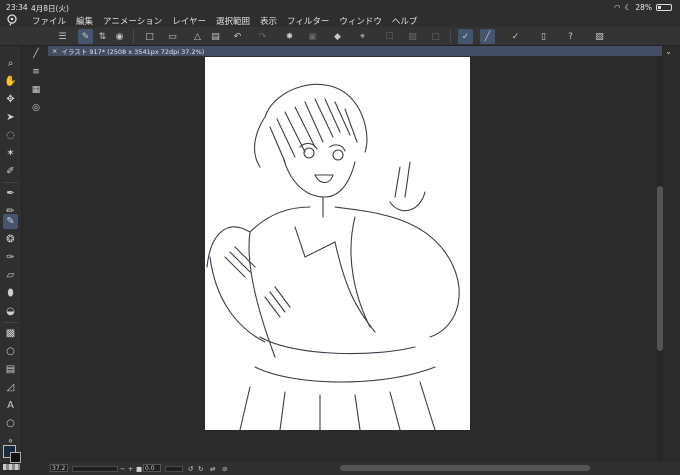 The height and width of the screenshot is (475, 680). Describe the element at coordinates (405, 21) in the screenshot. I see `menu-help: ヘルプ` at that location.